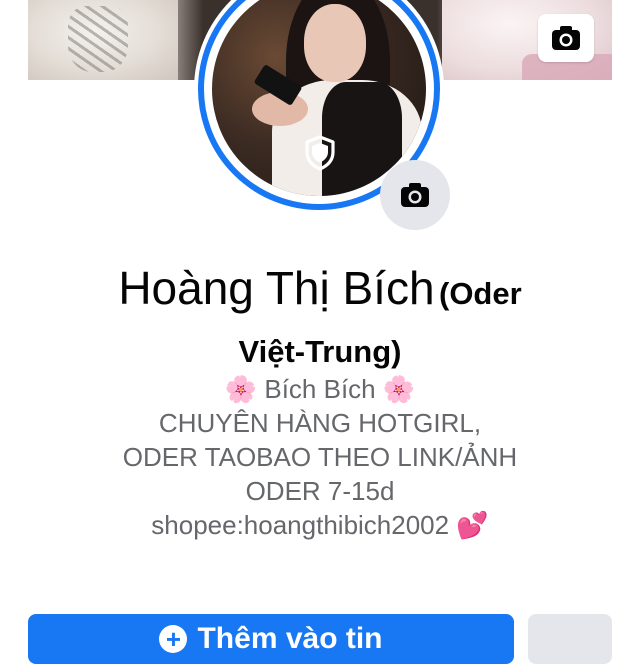  What do you see at coordinates (320, 351) in the screenshot?
I see `profile-name-suffix-line2: Việt-Trung)` at bounding box center [320, 351].